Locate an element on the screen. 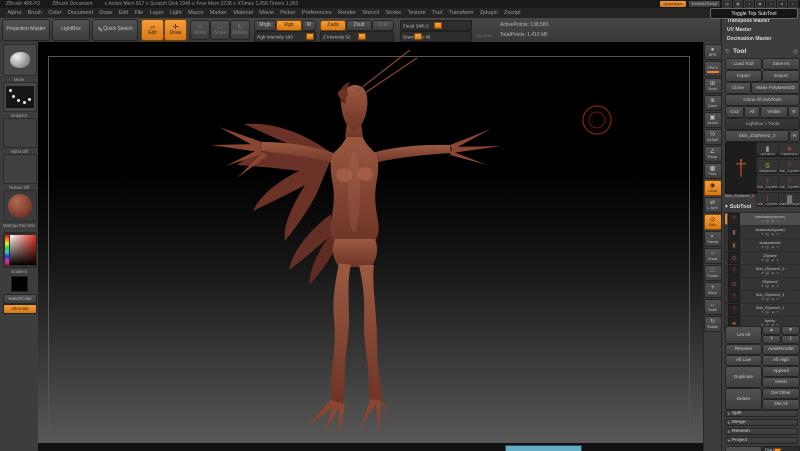 The height and width of the screenshot is (451, 800). z-intensity-slider: Z Intensity 52 is located at coordinates (357, 36).